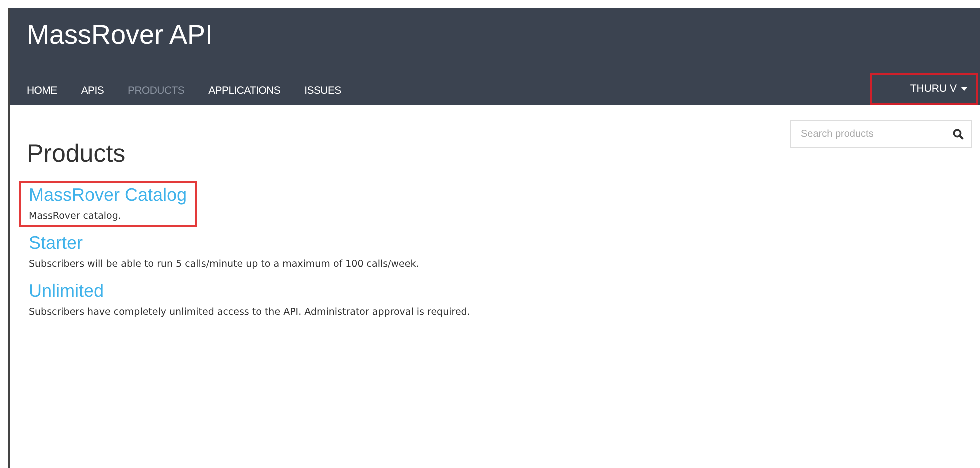  Describe the element at coordinates (881, 134) in the screenshot. I see `search-field: Search products` at that location.